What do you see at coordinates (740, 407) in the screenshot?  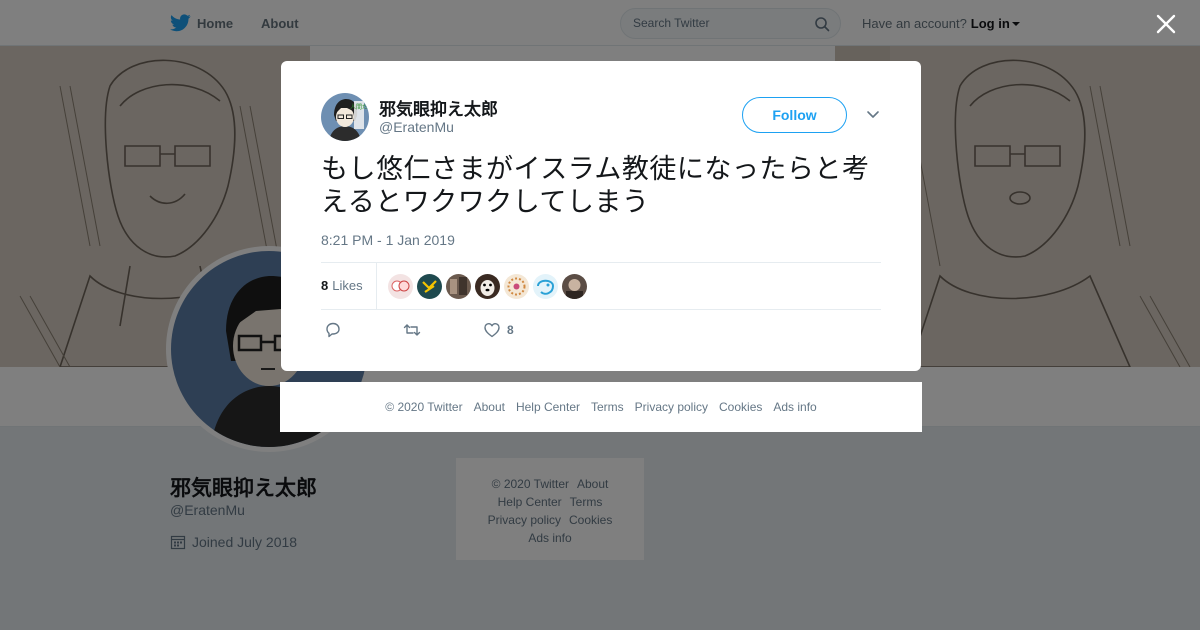 I see `footer-cookies-link: Cookies` at bounding box center [740, 407].